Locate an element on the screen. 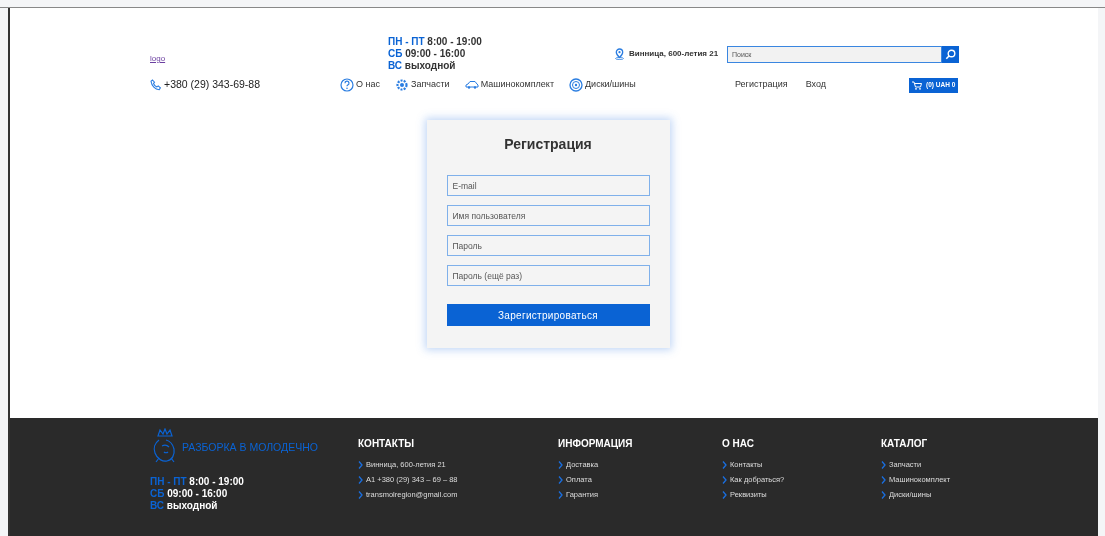  input-field: Пароль (ещё раз) is located at coordinates (548, 275).